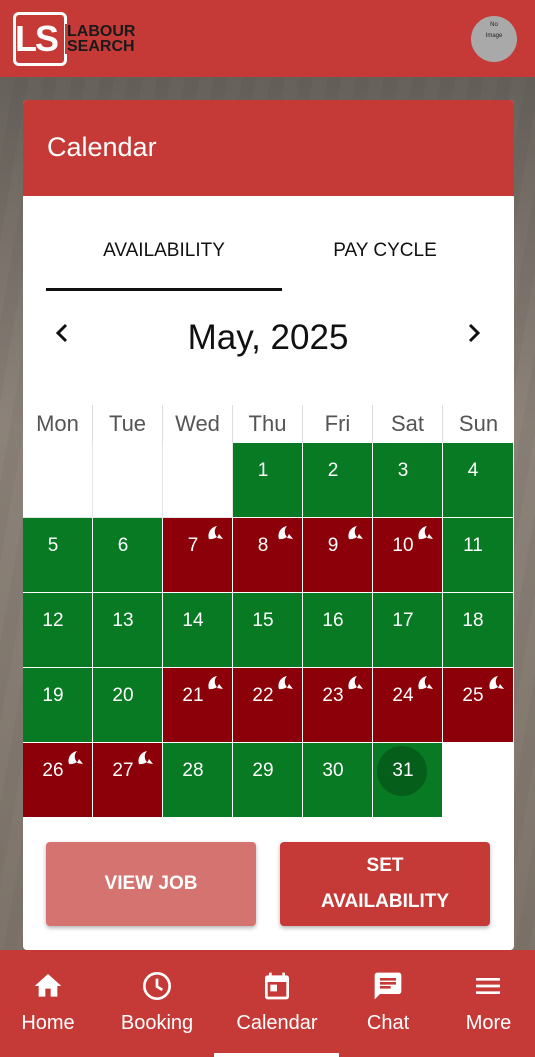  Describe the element at coordinates (408, 424) in the screenshot. I see `weekday-sat: Sat` at that location.